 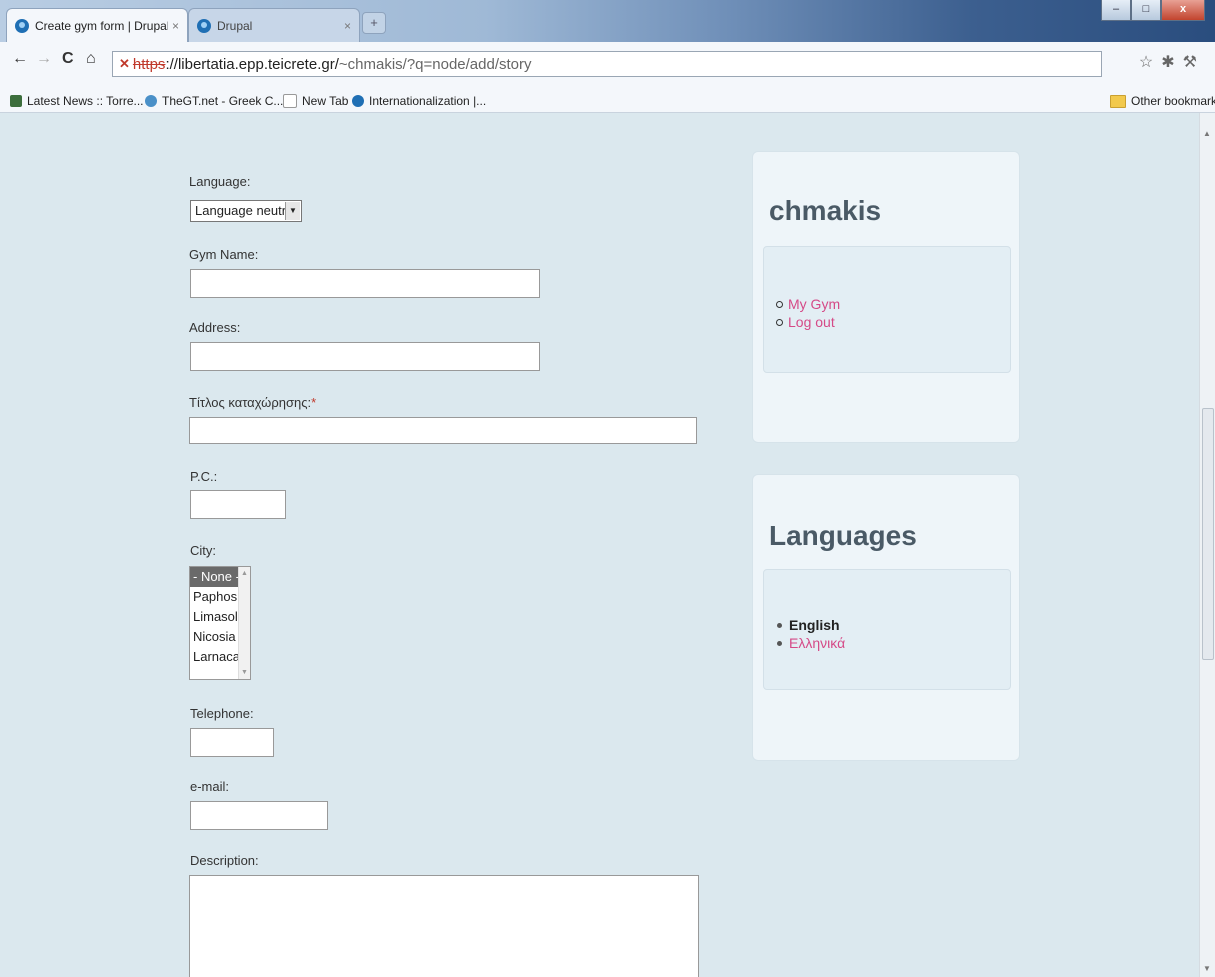 What do you see at coordinates (814, 625) in the screenshot?
I see `english-link: English` at bounding box center [814, 625].